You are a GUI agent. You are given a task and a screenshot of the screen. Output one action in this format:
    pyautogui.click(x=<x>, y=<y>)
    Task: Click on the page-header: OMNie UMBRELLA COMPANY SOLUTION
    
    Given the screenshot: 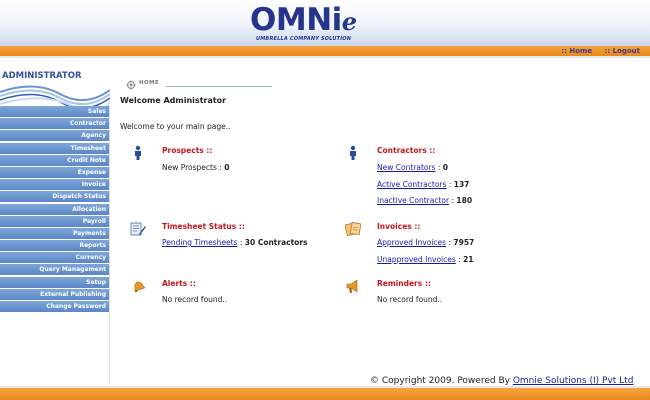 What is the action you would take?
    pyautogui.click(x=325, y=23)
    